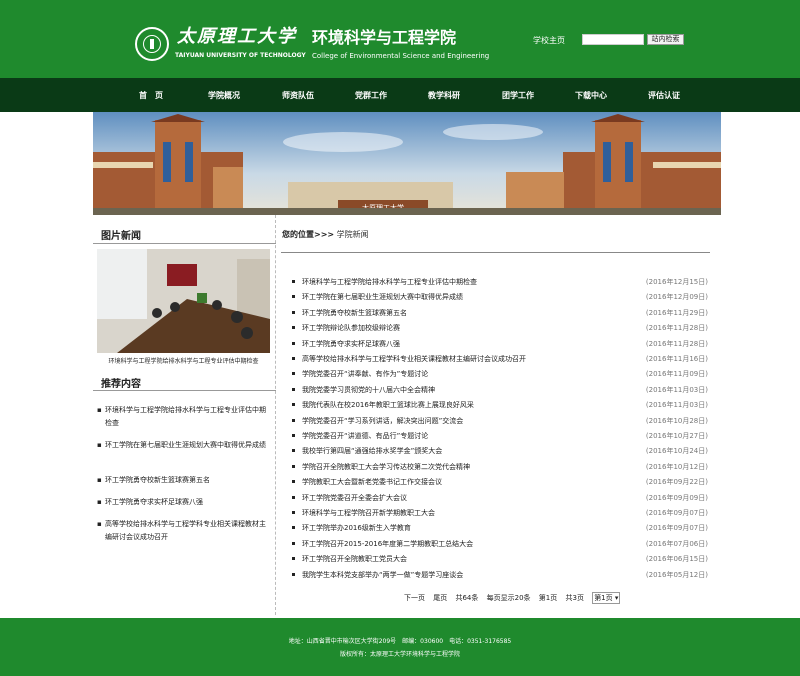 The image size is (800, 676). Describe the element at coordinates (354, 313) in the screenshot. I see `news-title: 环工学院勇夺校新生篮球赛第五名` at that location.